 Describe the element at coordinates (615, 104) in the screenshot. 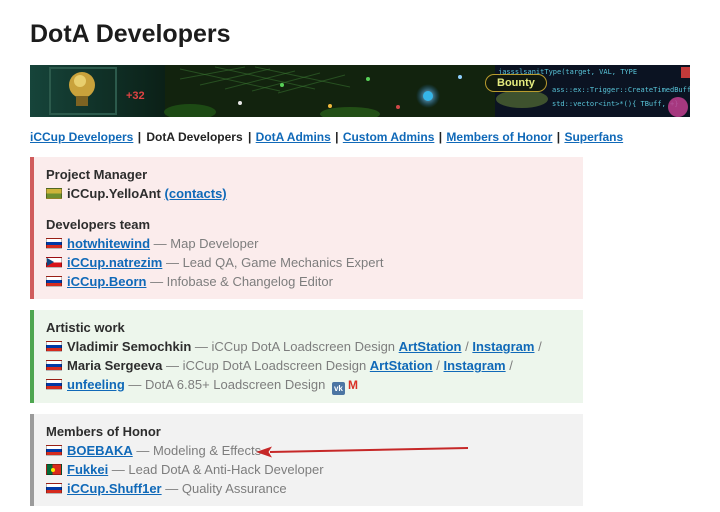

I see `banner-code-line-3: std::vector<int>*(){ TBuff, +}` at that location.